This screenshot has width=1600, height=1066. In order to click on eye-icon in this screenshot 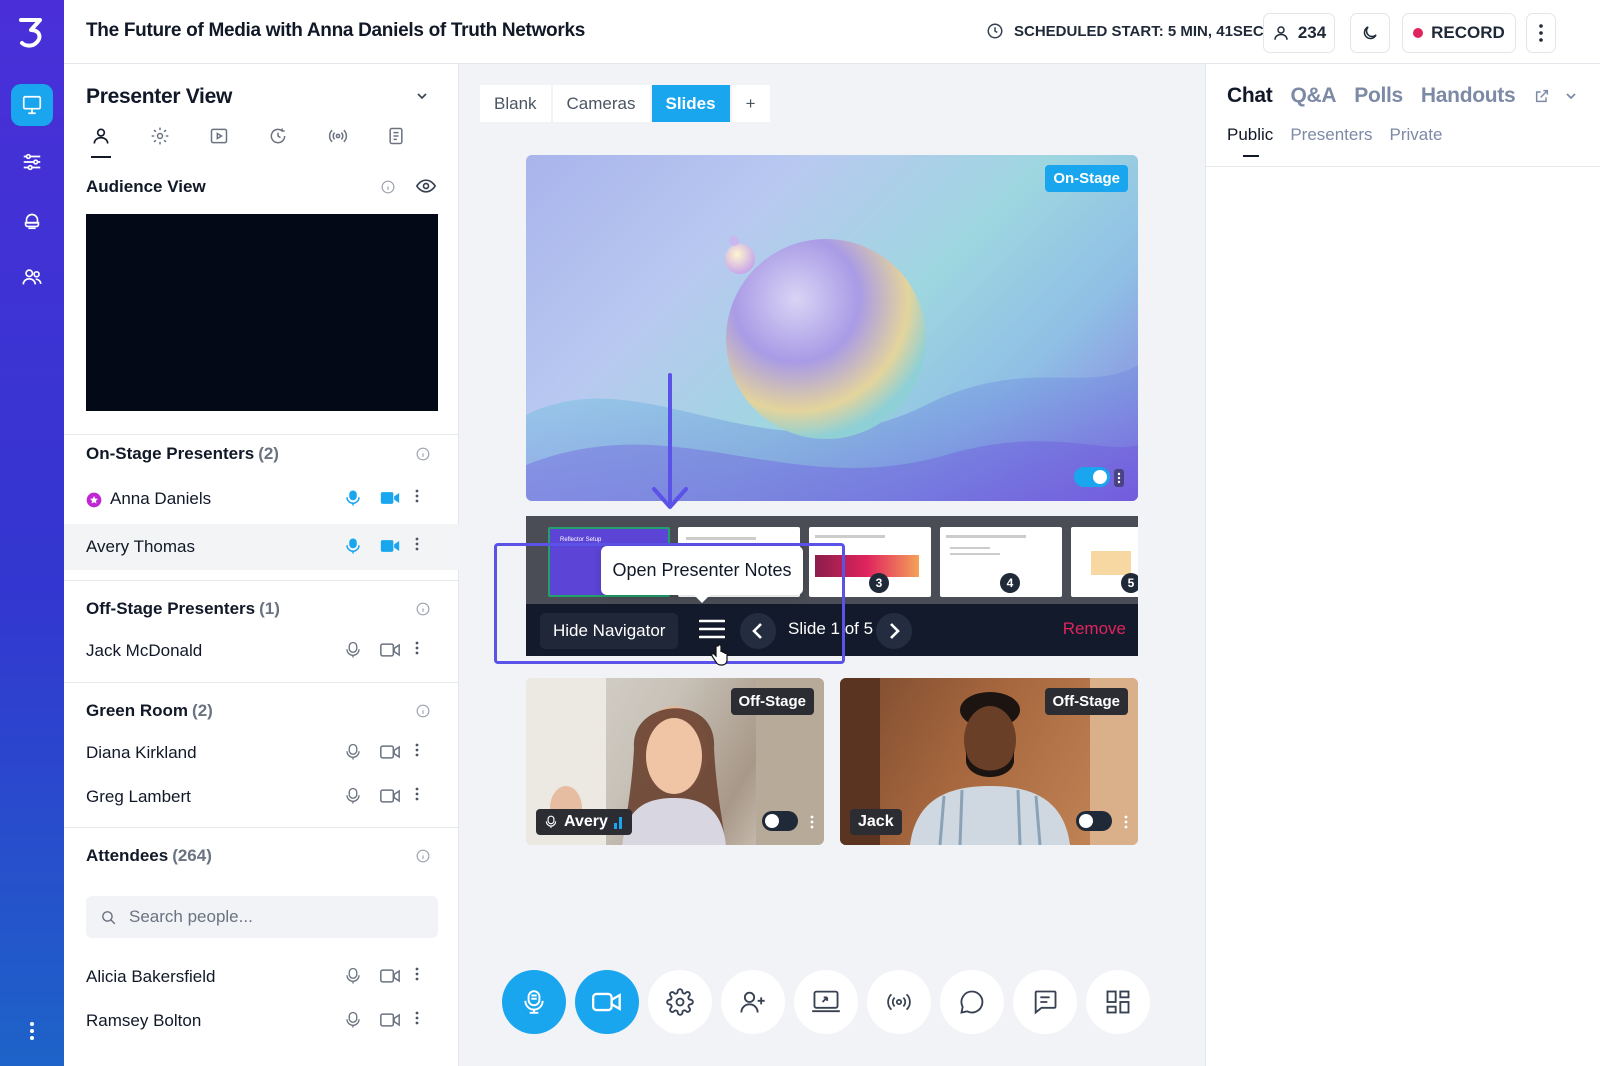, I will do `click(426, 186)`.